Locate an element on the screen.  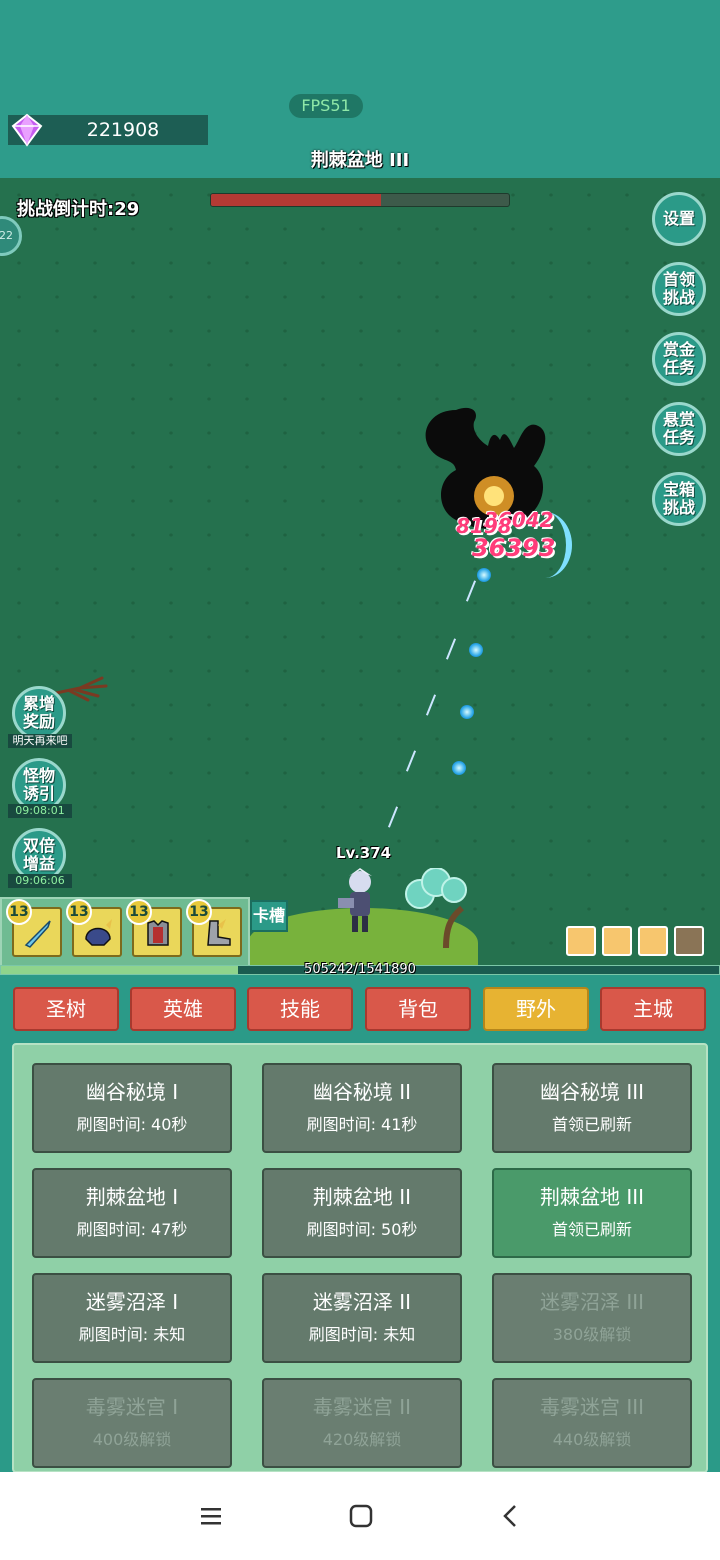
map-name: 毒雾迷宫 I is located at coordinates (132, 1407).